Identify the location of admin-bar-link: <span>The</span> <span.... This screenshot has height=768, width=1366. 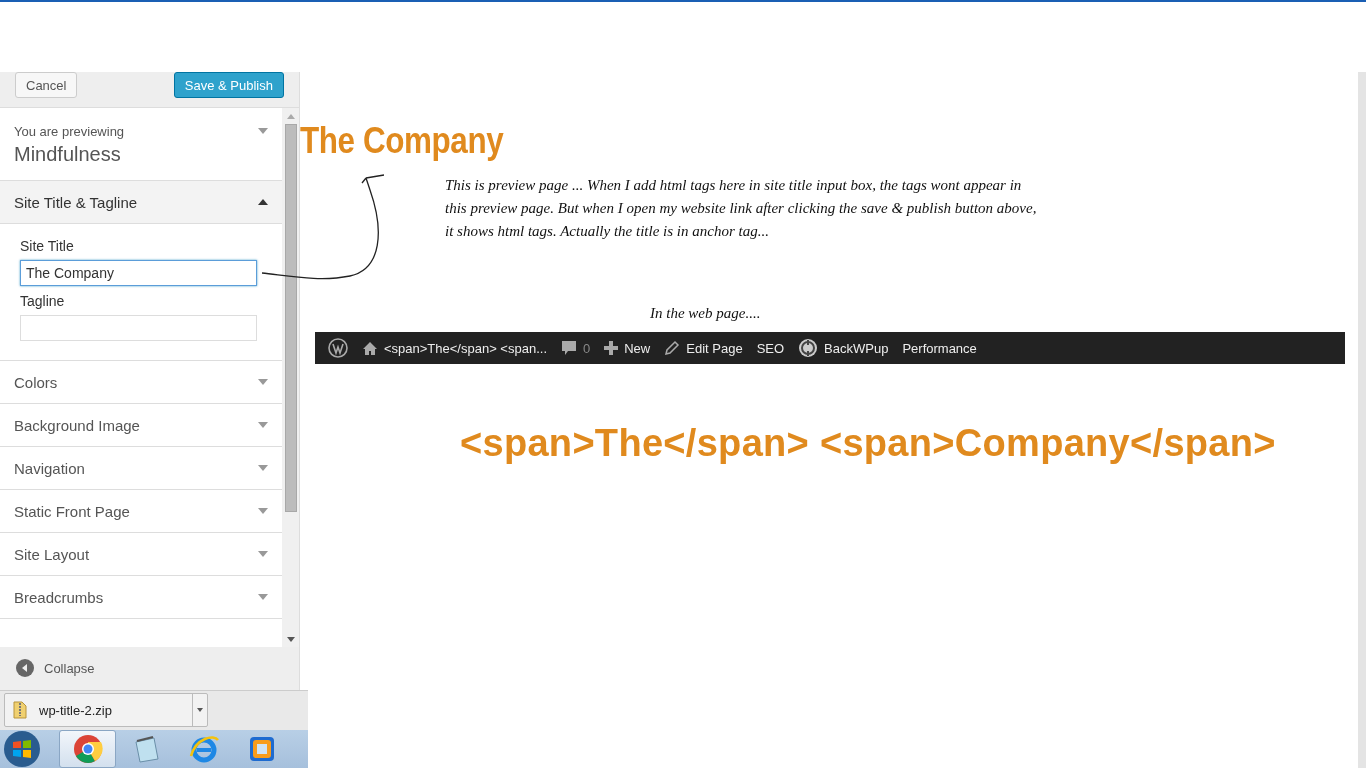
(465, 348).